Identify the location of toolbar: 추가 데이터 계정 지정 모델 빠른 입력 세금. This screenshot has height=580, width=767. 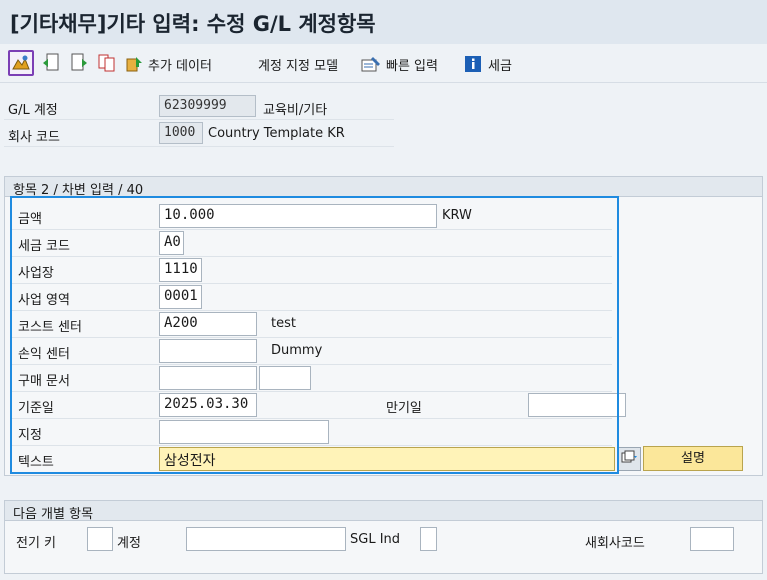
(383, 63).